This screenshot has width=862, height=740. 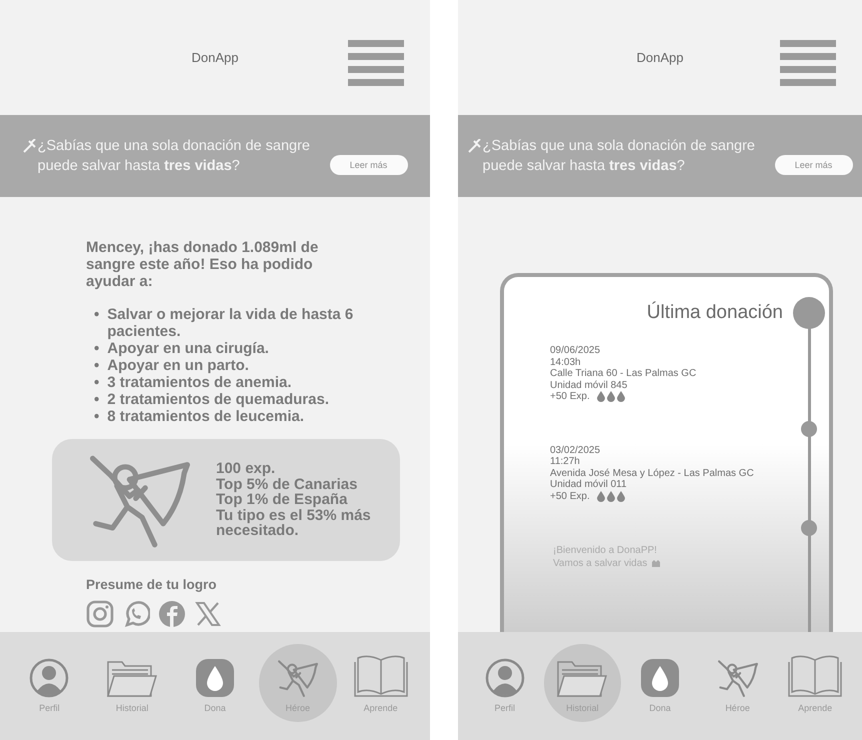 What do you see at coordinates (565, 462) in the screenshot?
I see `donation-detail: 11:27h` at bounding box center [565, 462].